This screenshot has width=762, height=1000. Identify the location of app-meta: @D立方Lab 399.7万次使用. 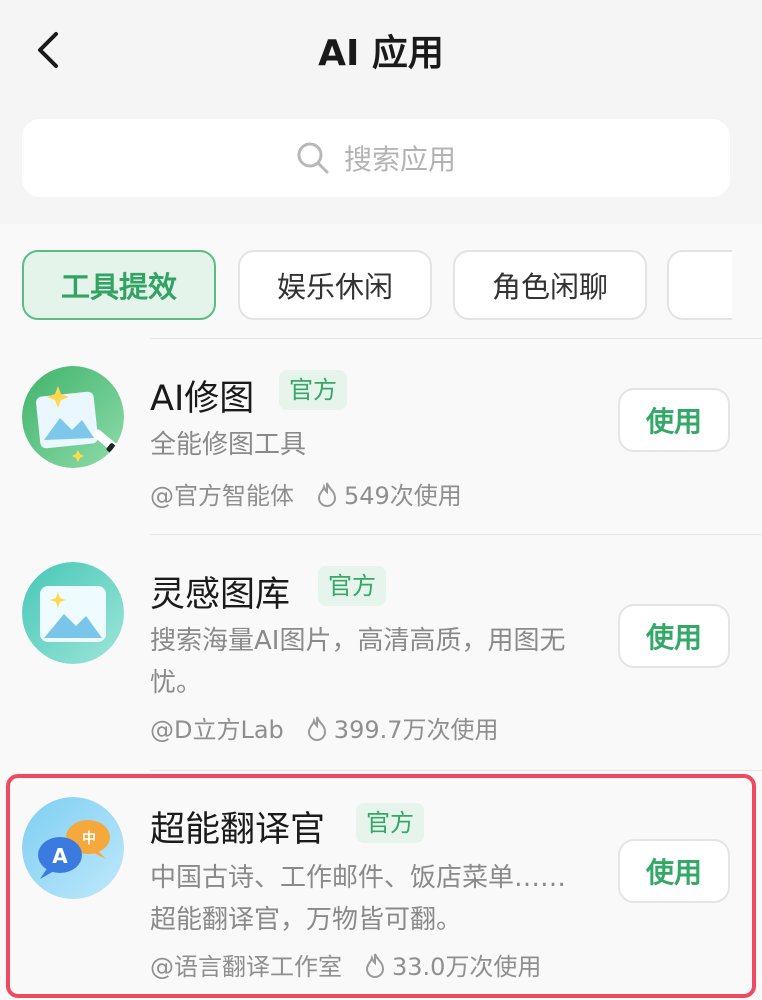
(324, 727).